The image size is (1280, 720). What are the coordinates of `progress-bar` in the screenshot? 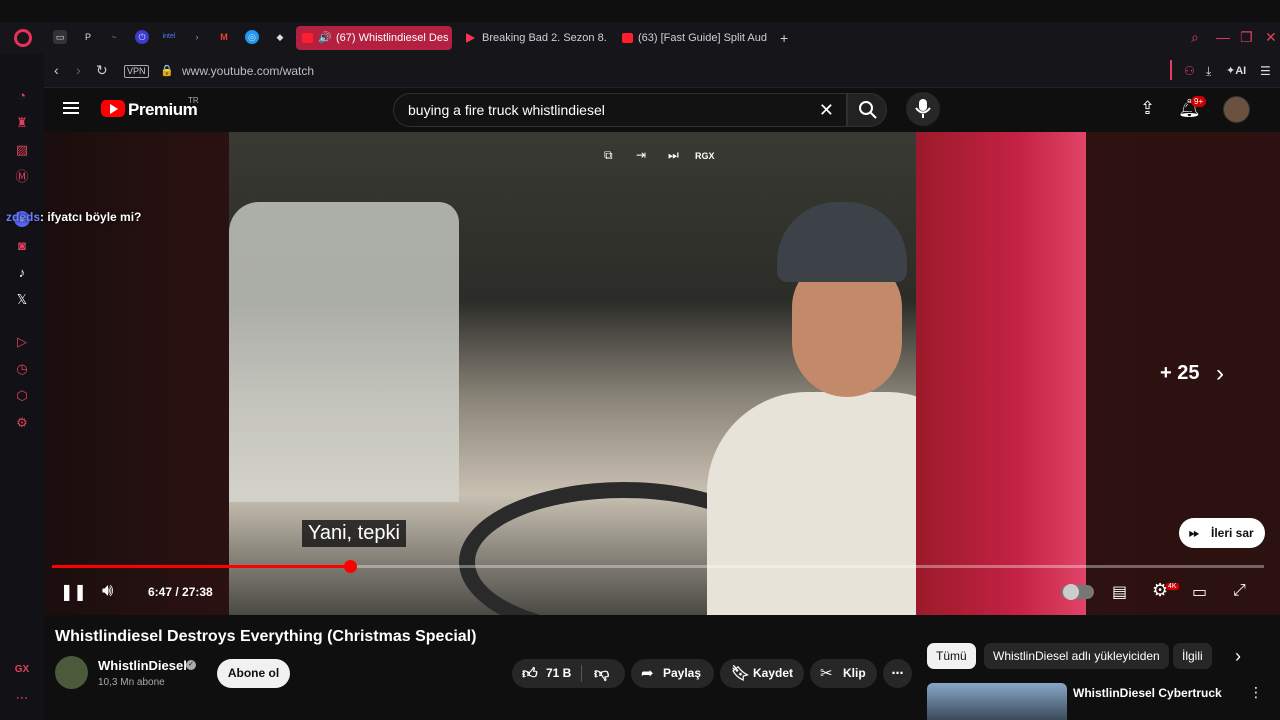 It's located at (658, 566).